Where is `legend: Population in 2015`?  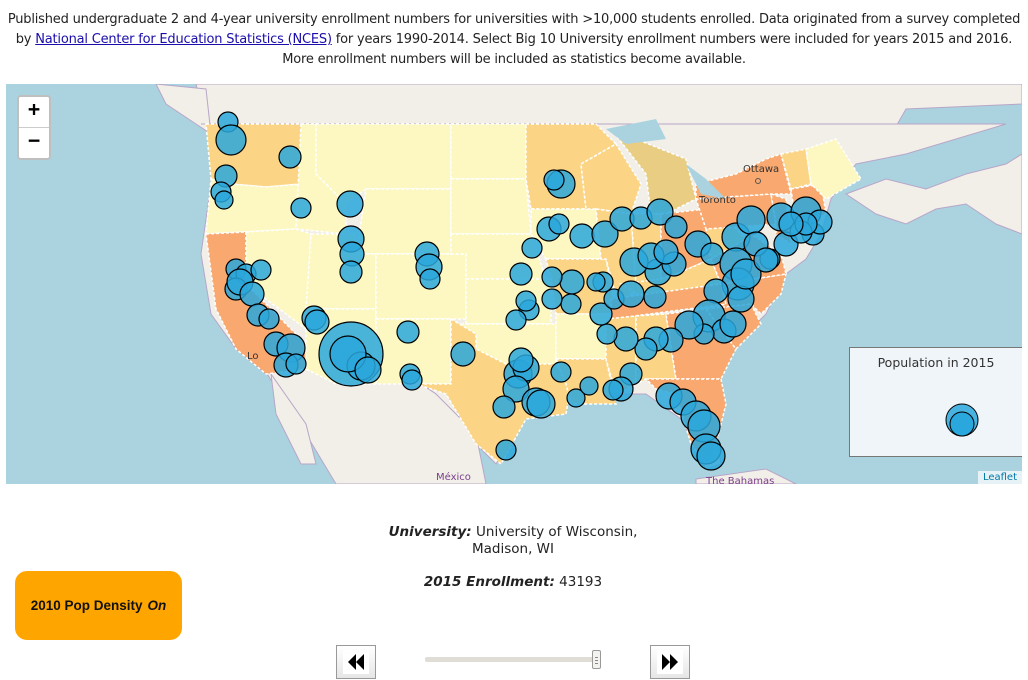 legend: Population in 2015 is located at coordinates (935, 402).